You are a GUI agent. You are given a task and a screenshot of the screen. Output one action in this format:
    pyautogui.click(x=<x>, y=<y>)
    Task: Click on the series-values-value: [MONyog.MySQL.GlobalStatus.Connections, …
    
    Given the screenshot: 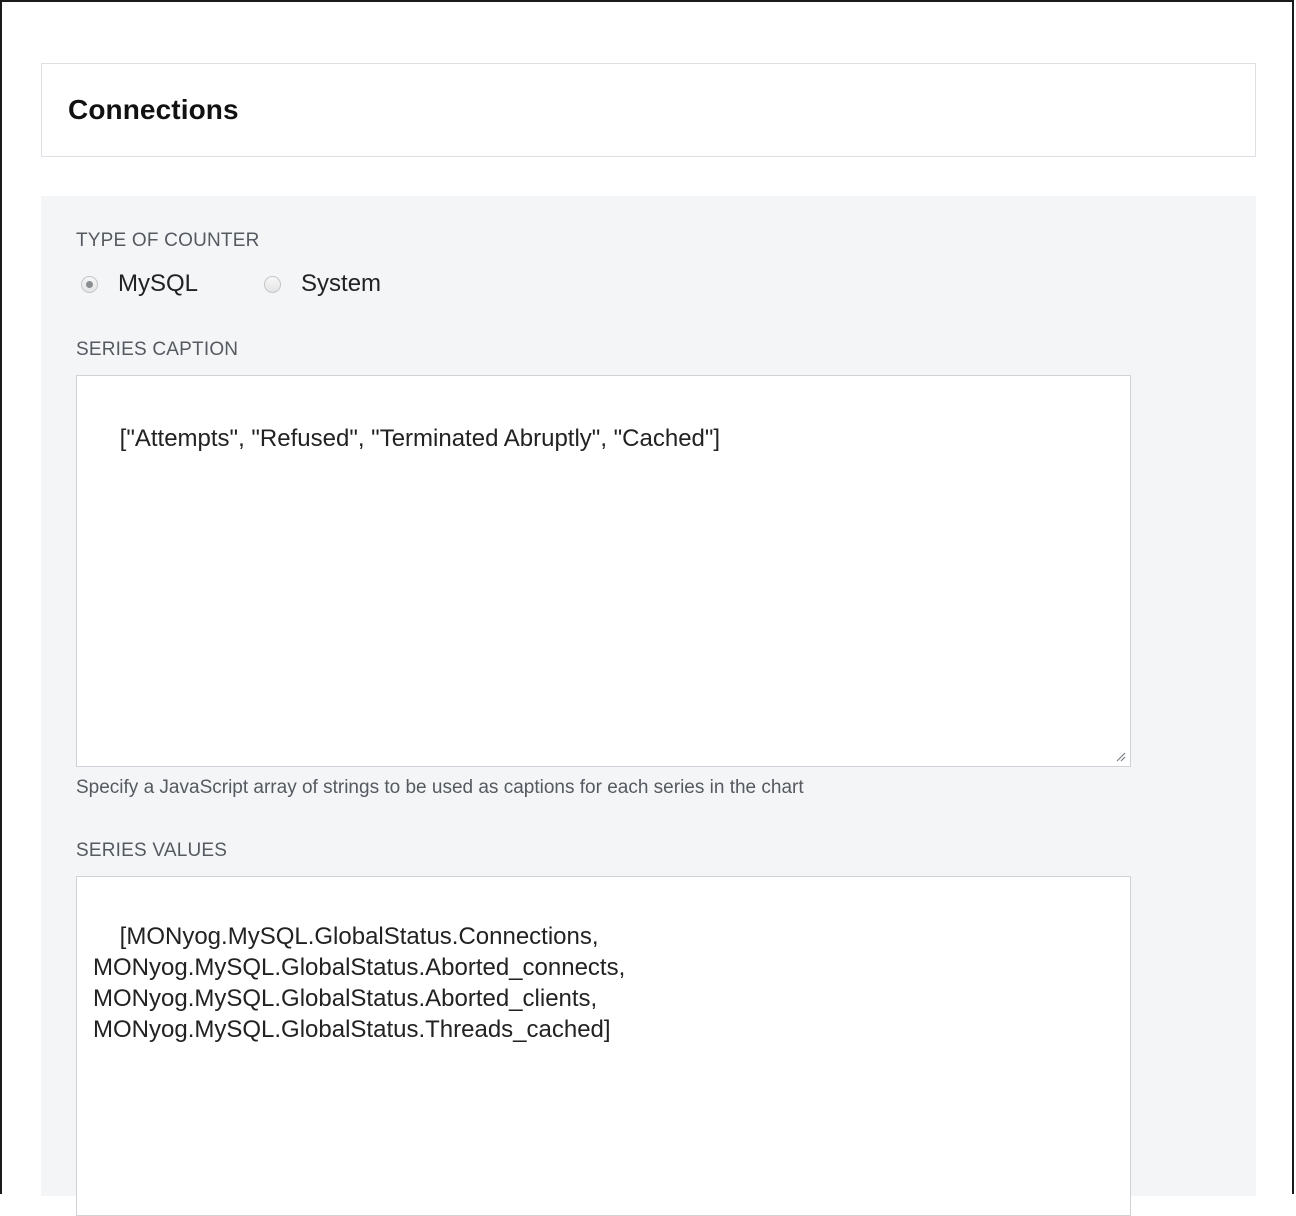 What is the action you would take?
    pyautogui.click(x=359, y=983)
    